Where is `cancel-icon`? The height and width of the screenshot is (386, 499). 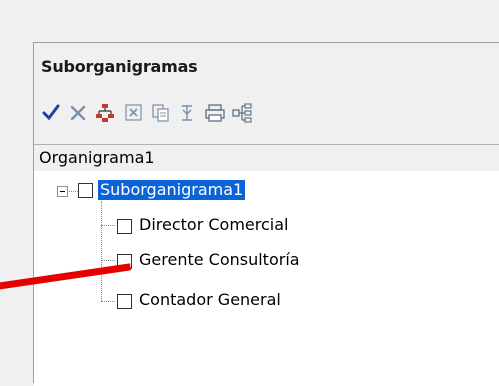 cancel-icon is located at coordinates (78, 113).